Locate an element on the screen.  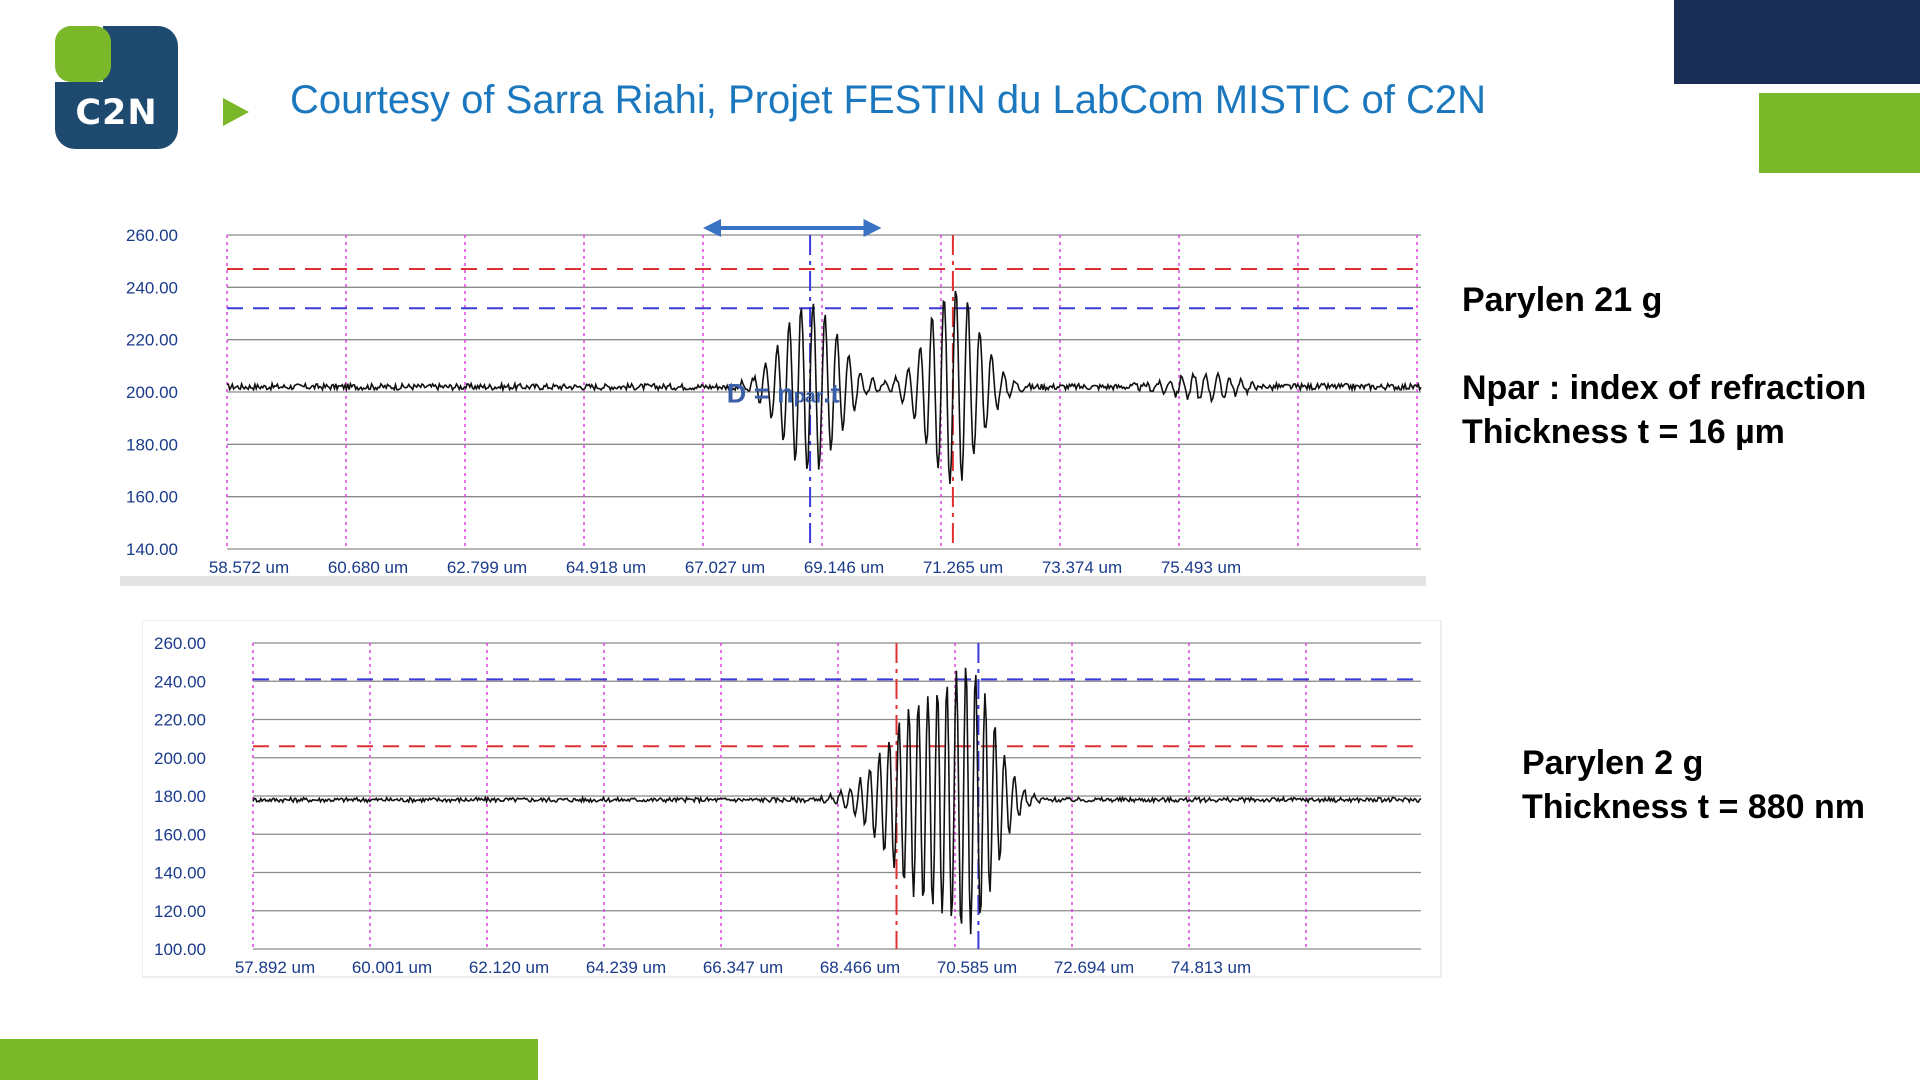
corner-green-block is located at coordinates (1839, 133).